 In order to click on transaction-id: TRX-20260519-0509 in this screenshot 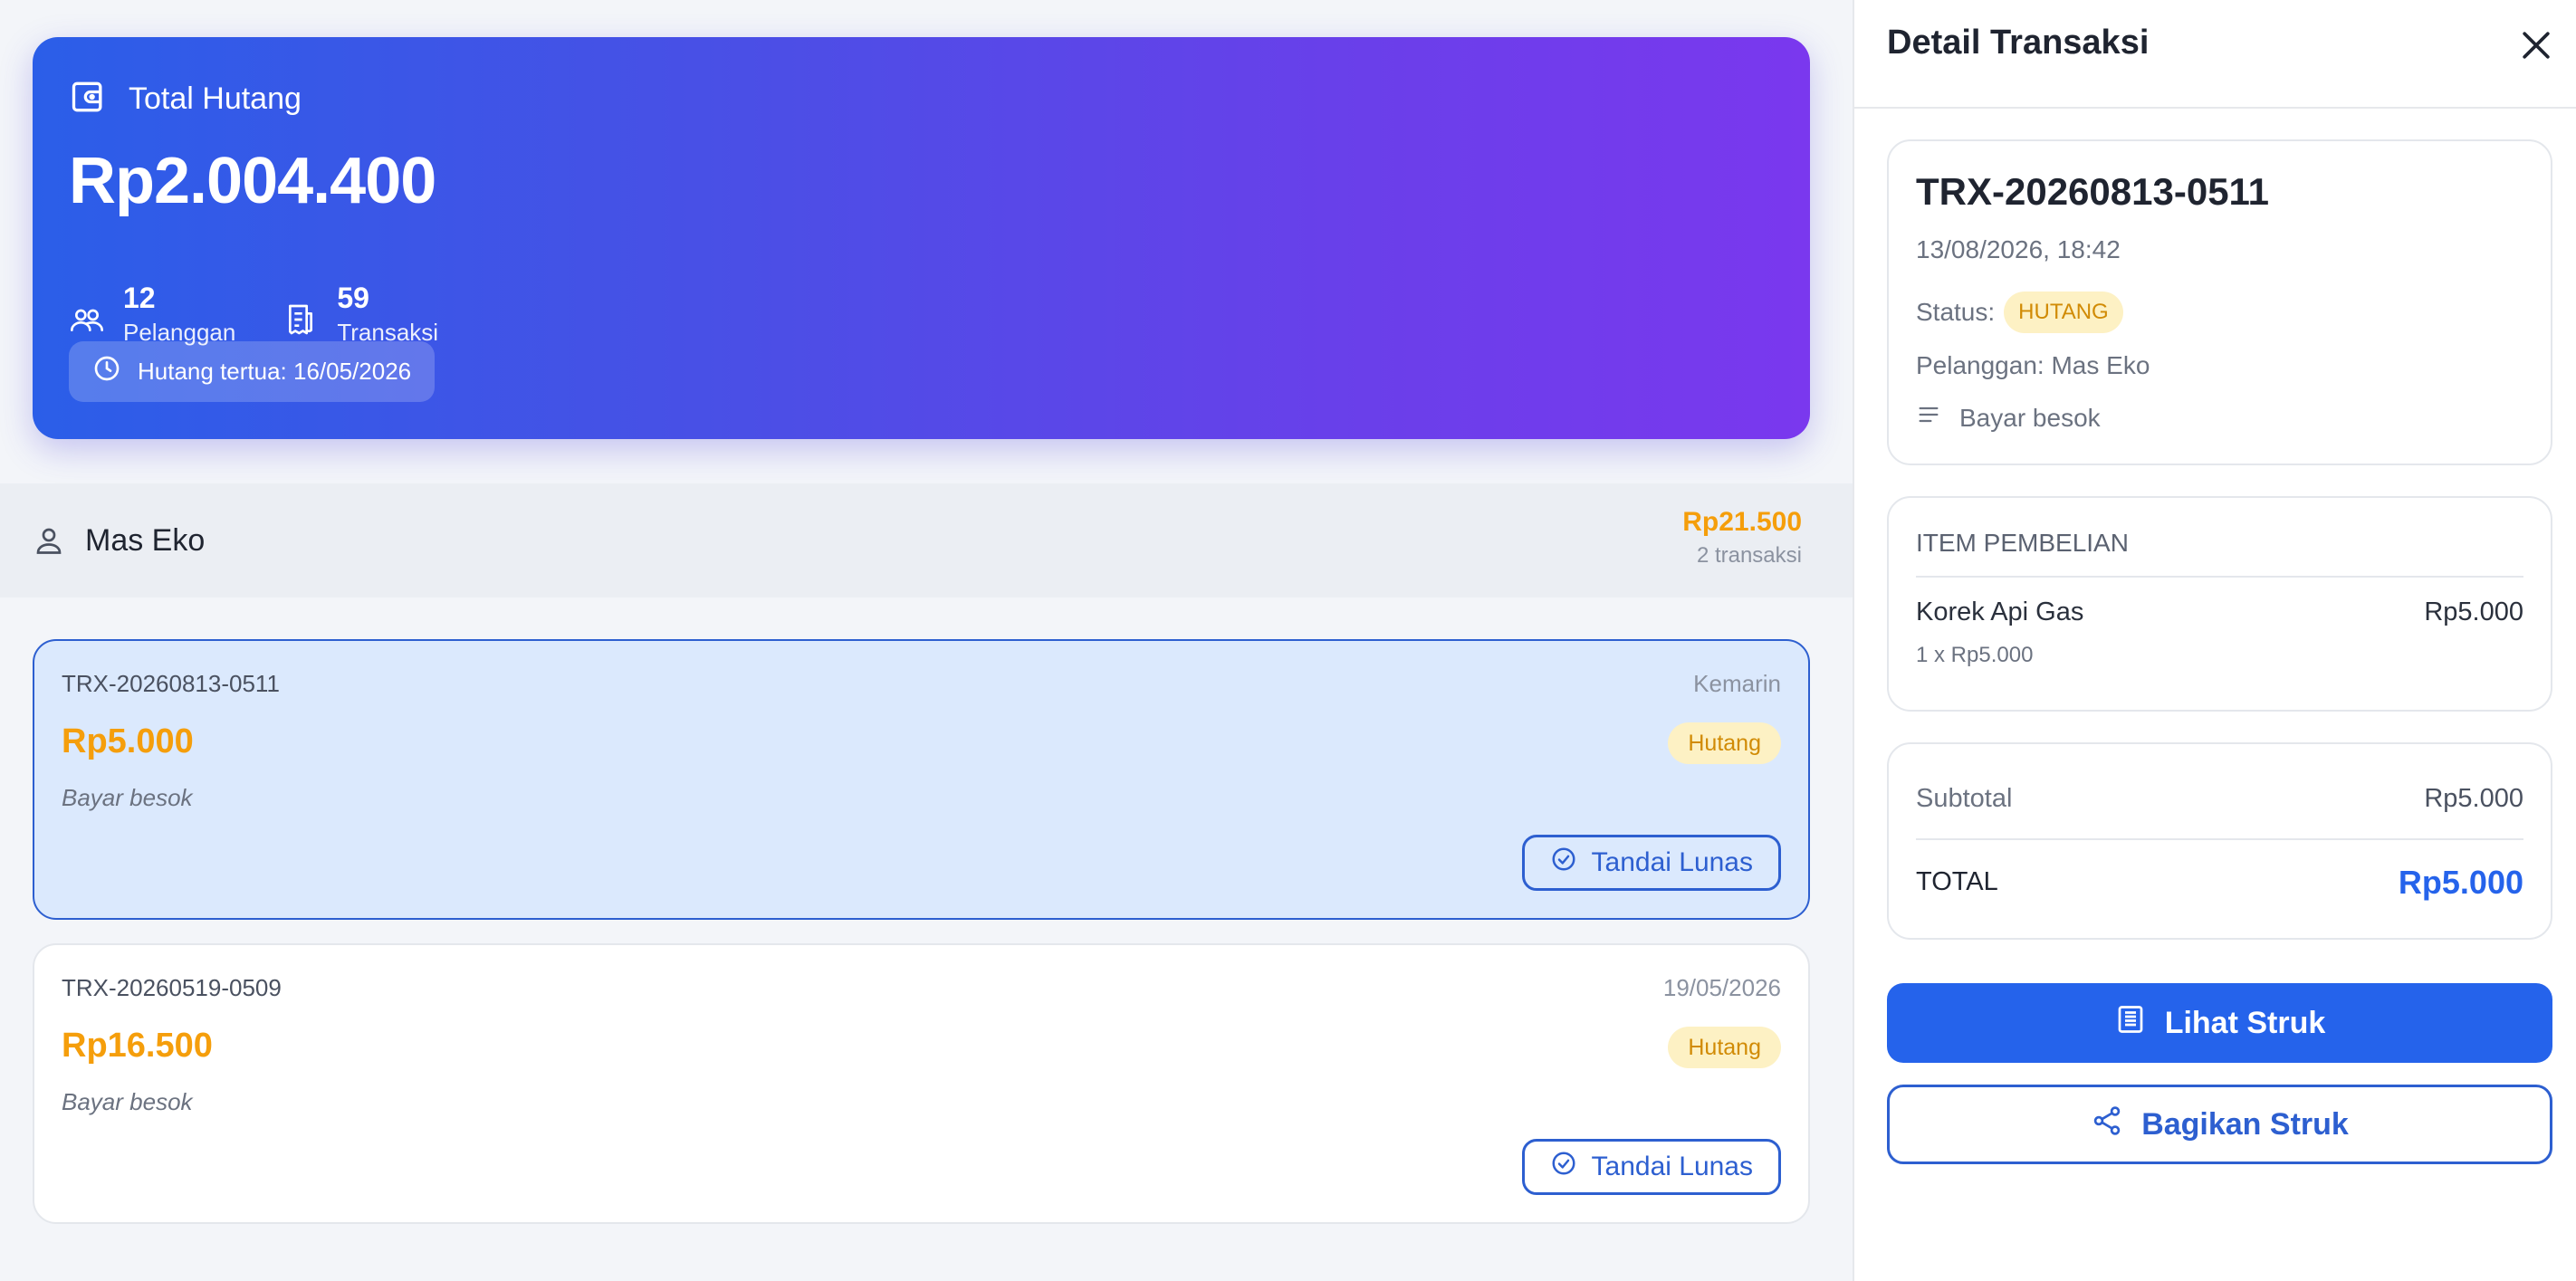, I will do `click(172, 987)`.